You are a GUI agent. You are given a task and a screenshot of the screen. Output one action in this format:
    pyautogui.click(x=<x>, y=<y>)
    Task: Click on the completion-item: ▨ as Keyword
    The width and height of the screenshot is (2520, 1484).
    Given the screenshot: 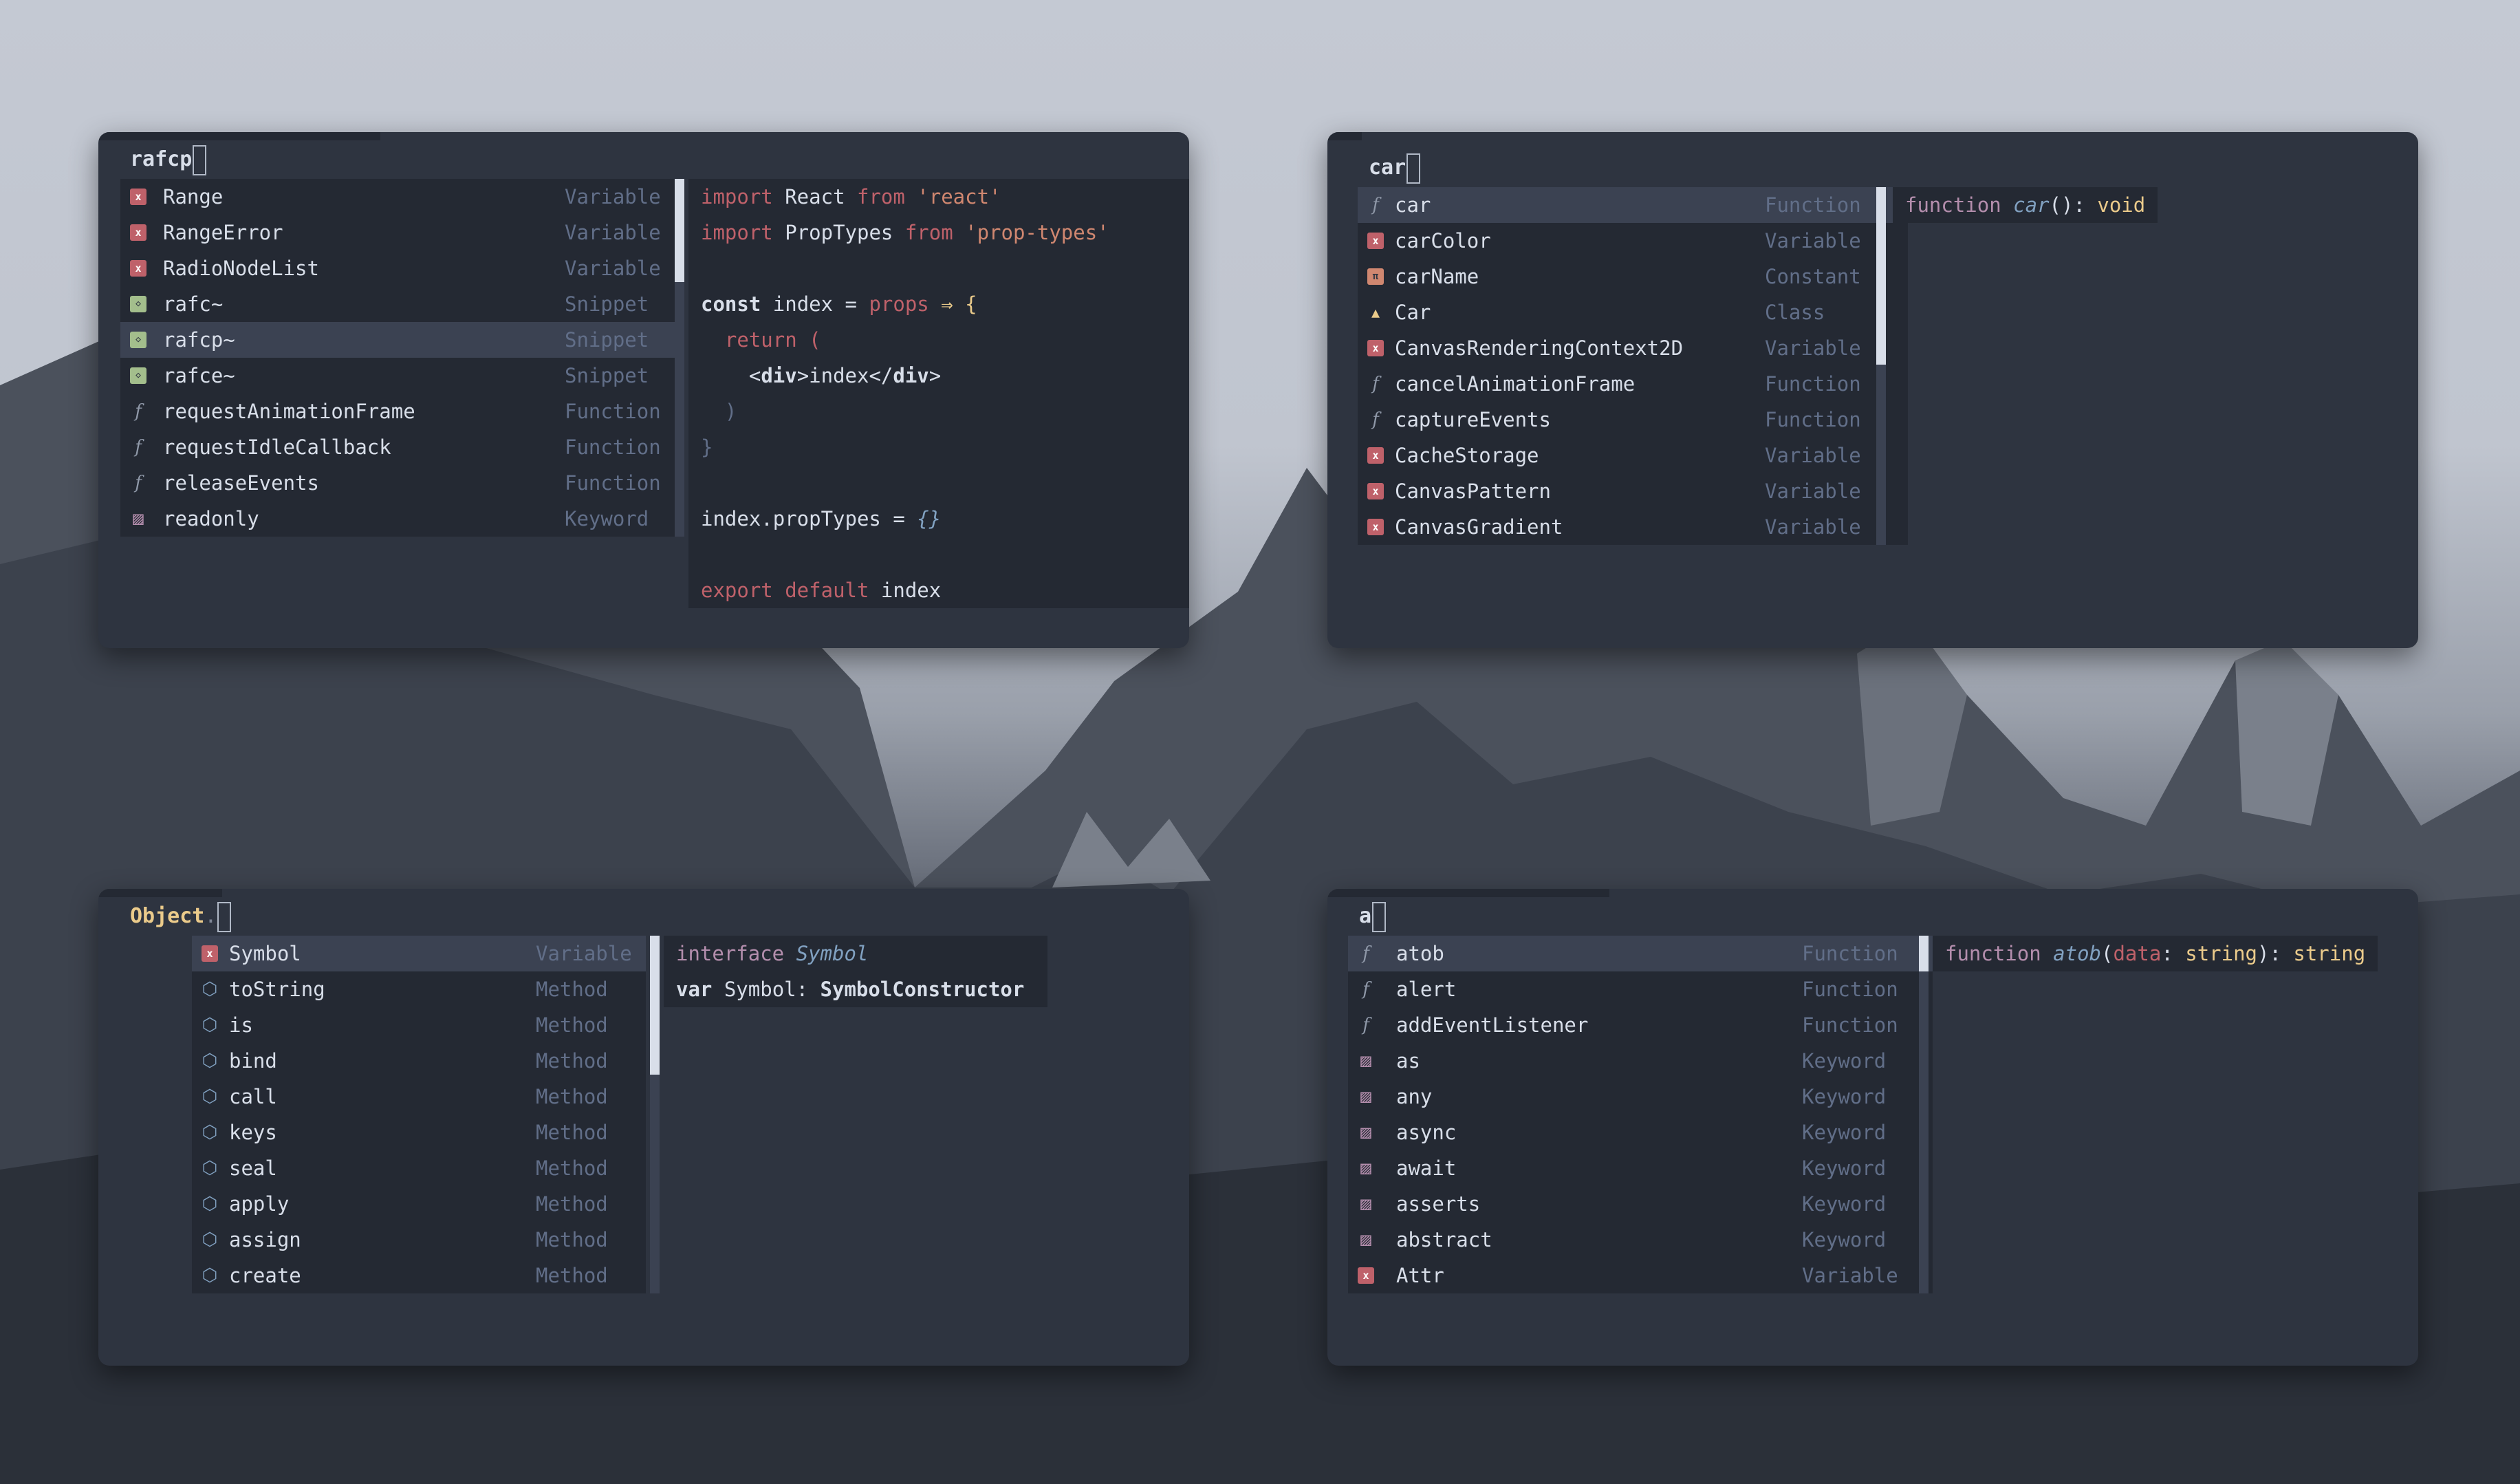 What is the action you would take?
    pyautogui.click(x=1640, y=1061)
    